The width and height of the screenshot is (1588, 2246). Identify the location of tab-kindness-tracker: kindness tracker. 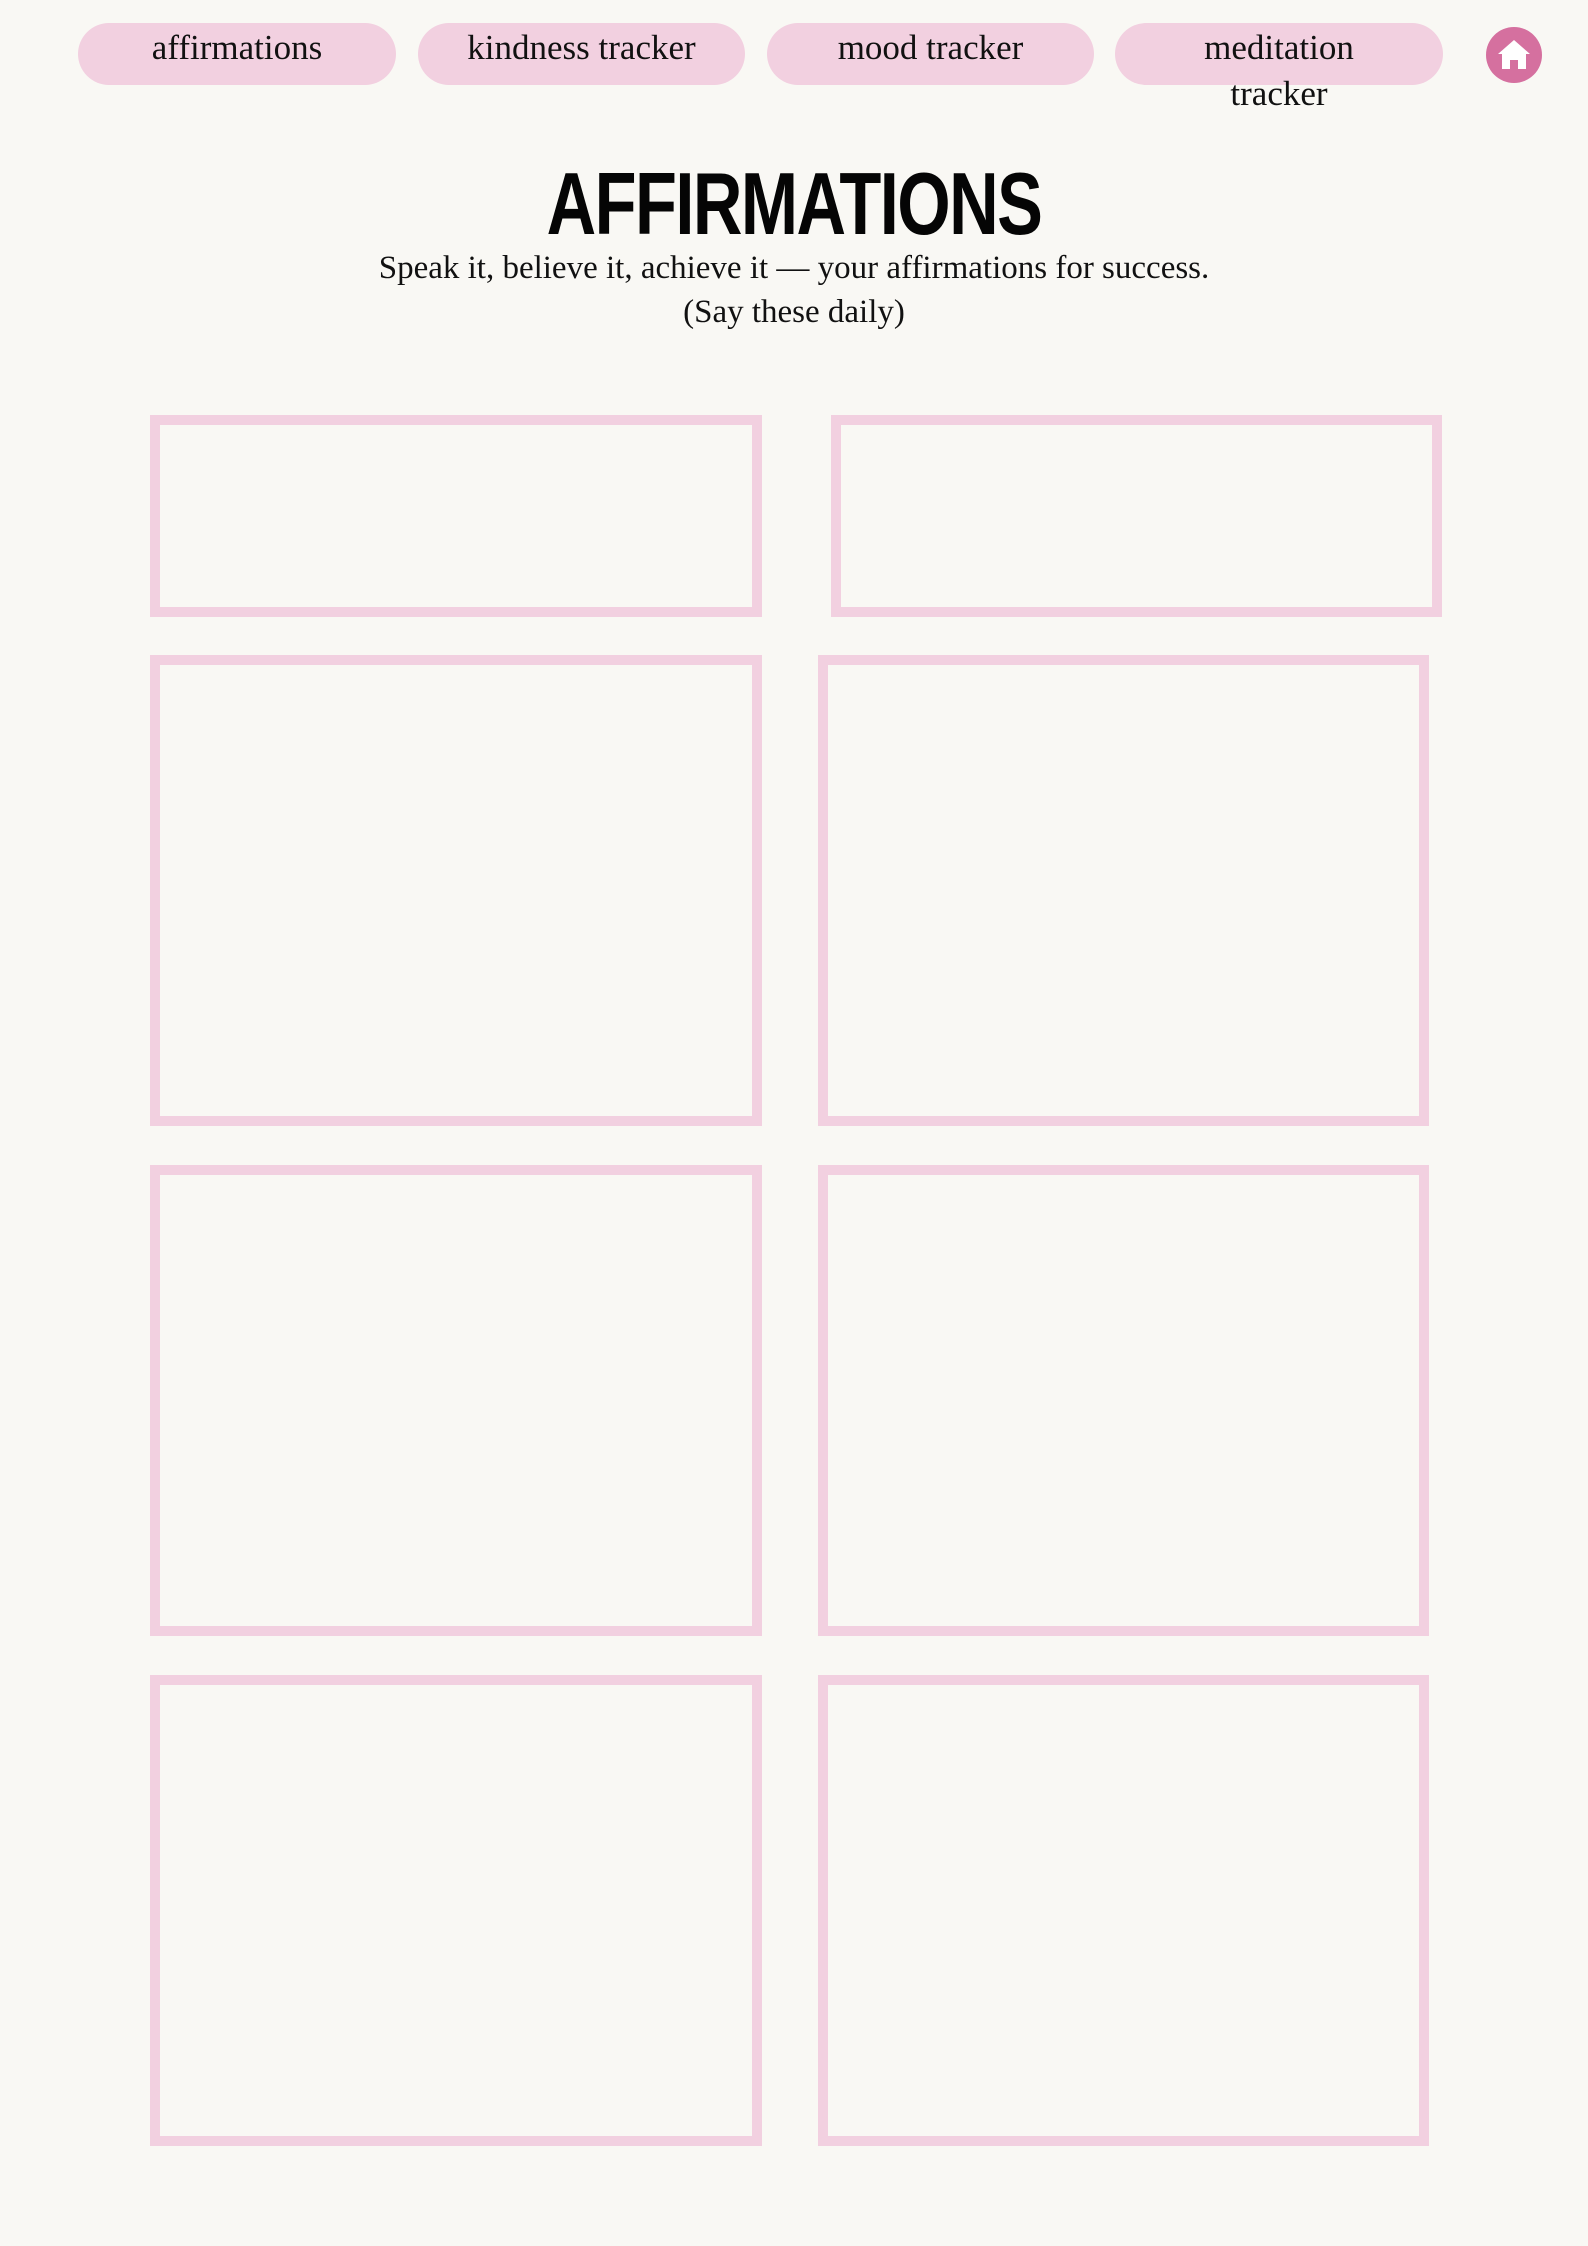
(581, 54).